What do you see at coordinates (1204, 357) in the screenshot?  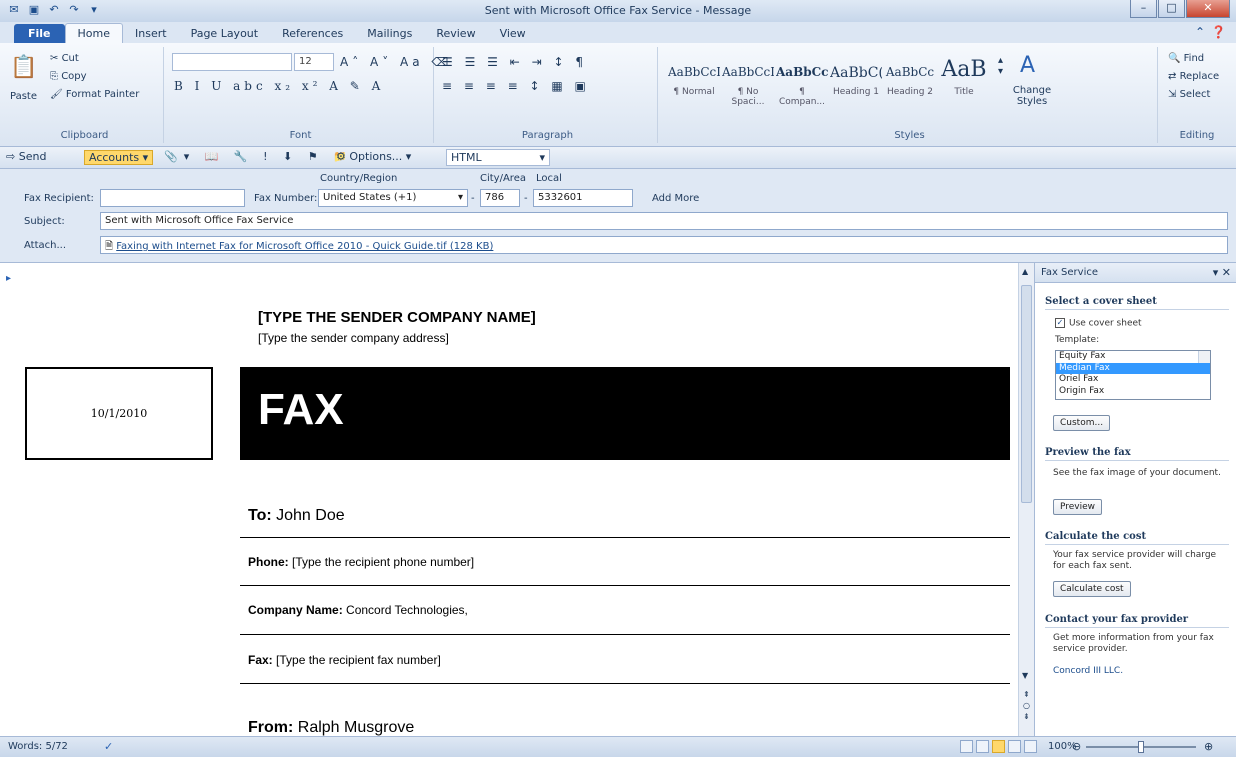 I see `listbox-scrollbar` at bounding box center [1204, 357].